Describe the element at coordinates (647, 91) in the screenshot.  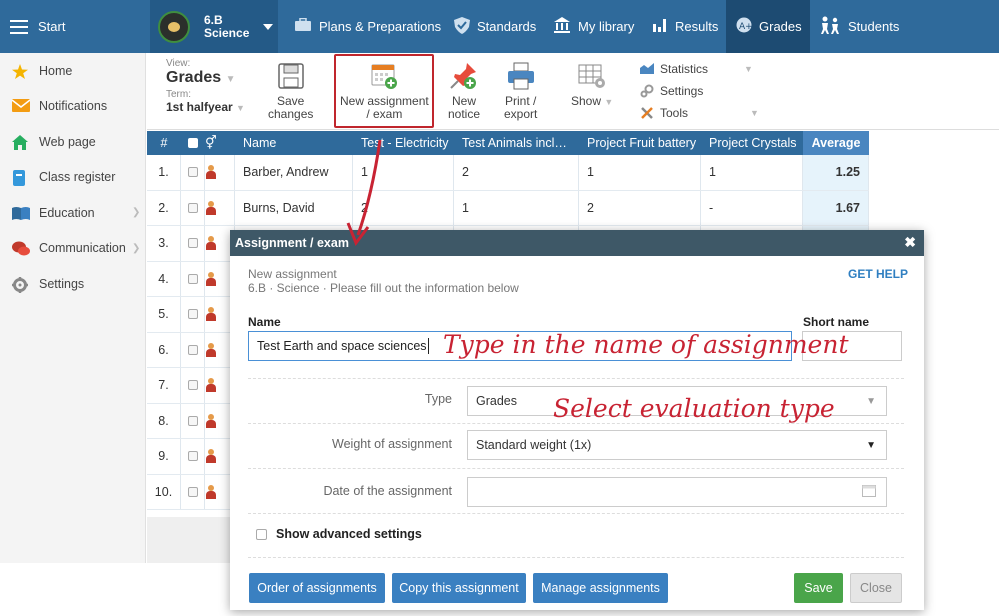
I see `gears-icon` at that location.